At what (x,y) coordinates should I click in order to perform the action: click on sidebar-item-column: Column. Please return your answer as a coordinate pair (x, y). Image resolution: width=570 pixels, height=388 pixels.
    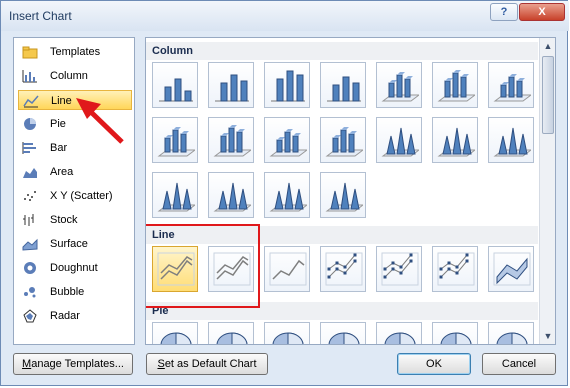
    Looking at the image, I should click on (75, 76).